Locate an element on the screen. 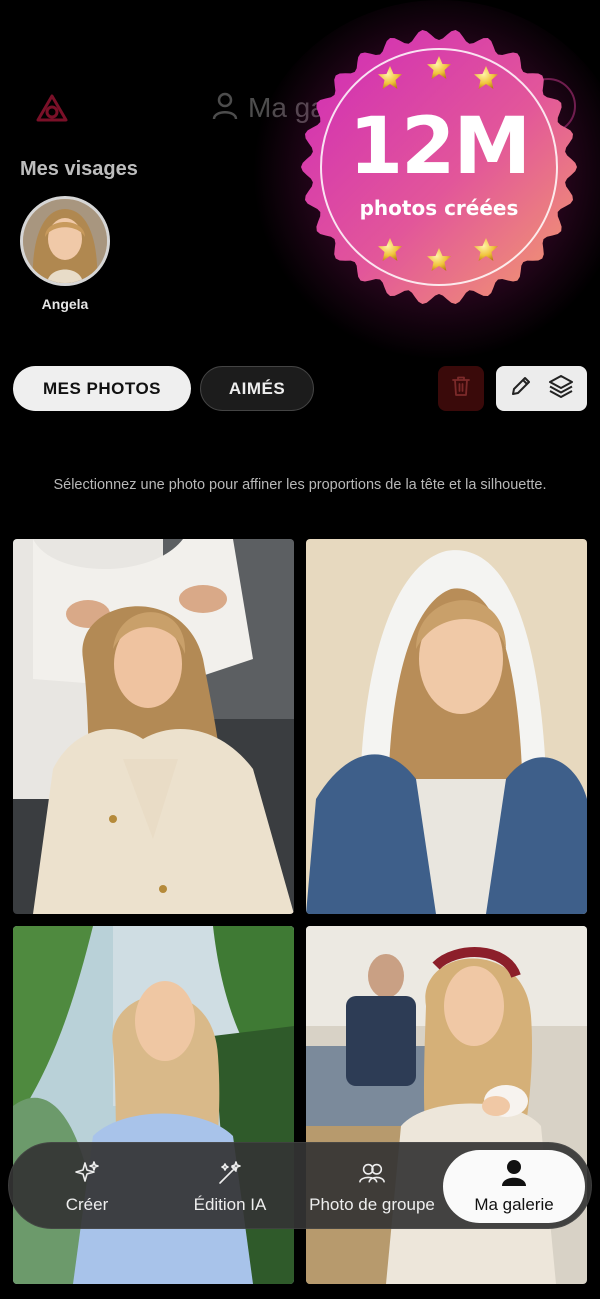 This screenshot has height=1299, width=600. nav-item-create: Créer is located at coordinates (87, 1186).